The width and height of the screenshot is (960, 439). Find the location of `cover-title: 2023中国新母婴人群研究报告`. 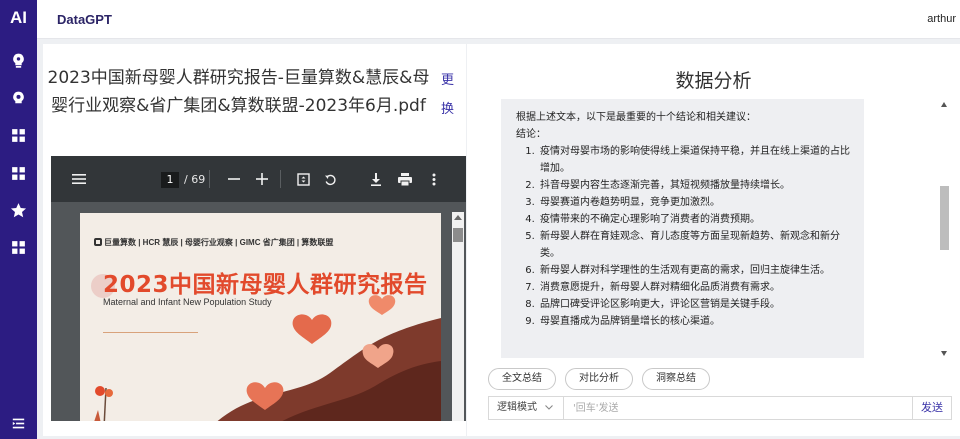

cover-title: 2023中国新母婴人群研究报告 is located at coordinates (265, 285).